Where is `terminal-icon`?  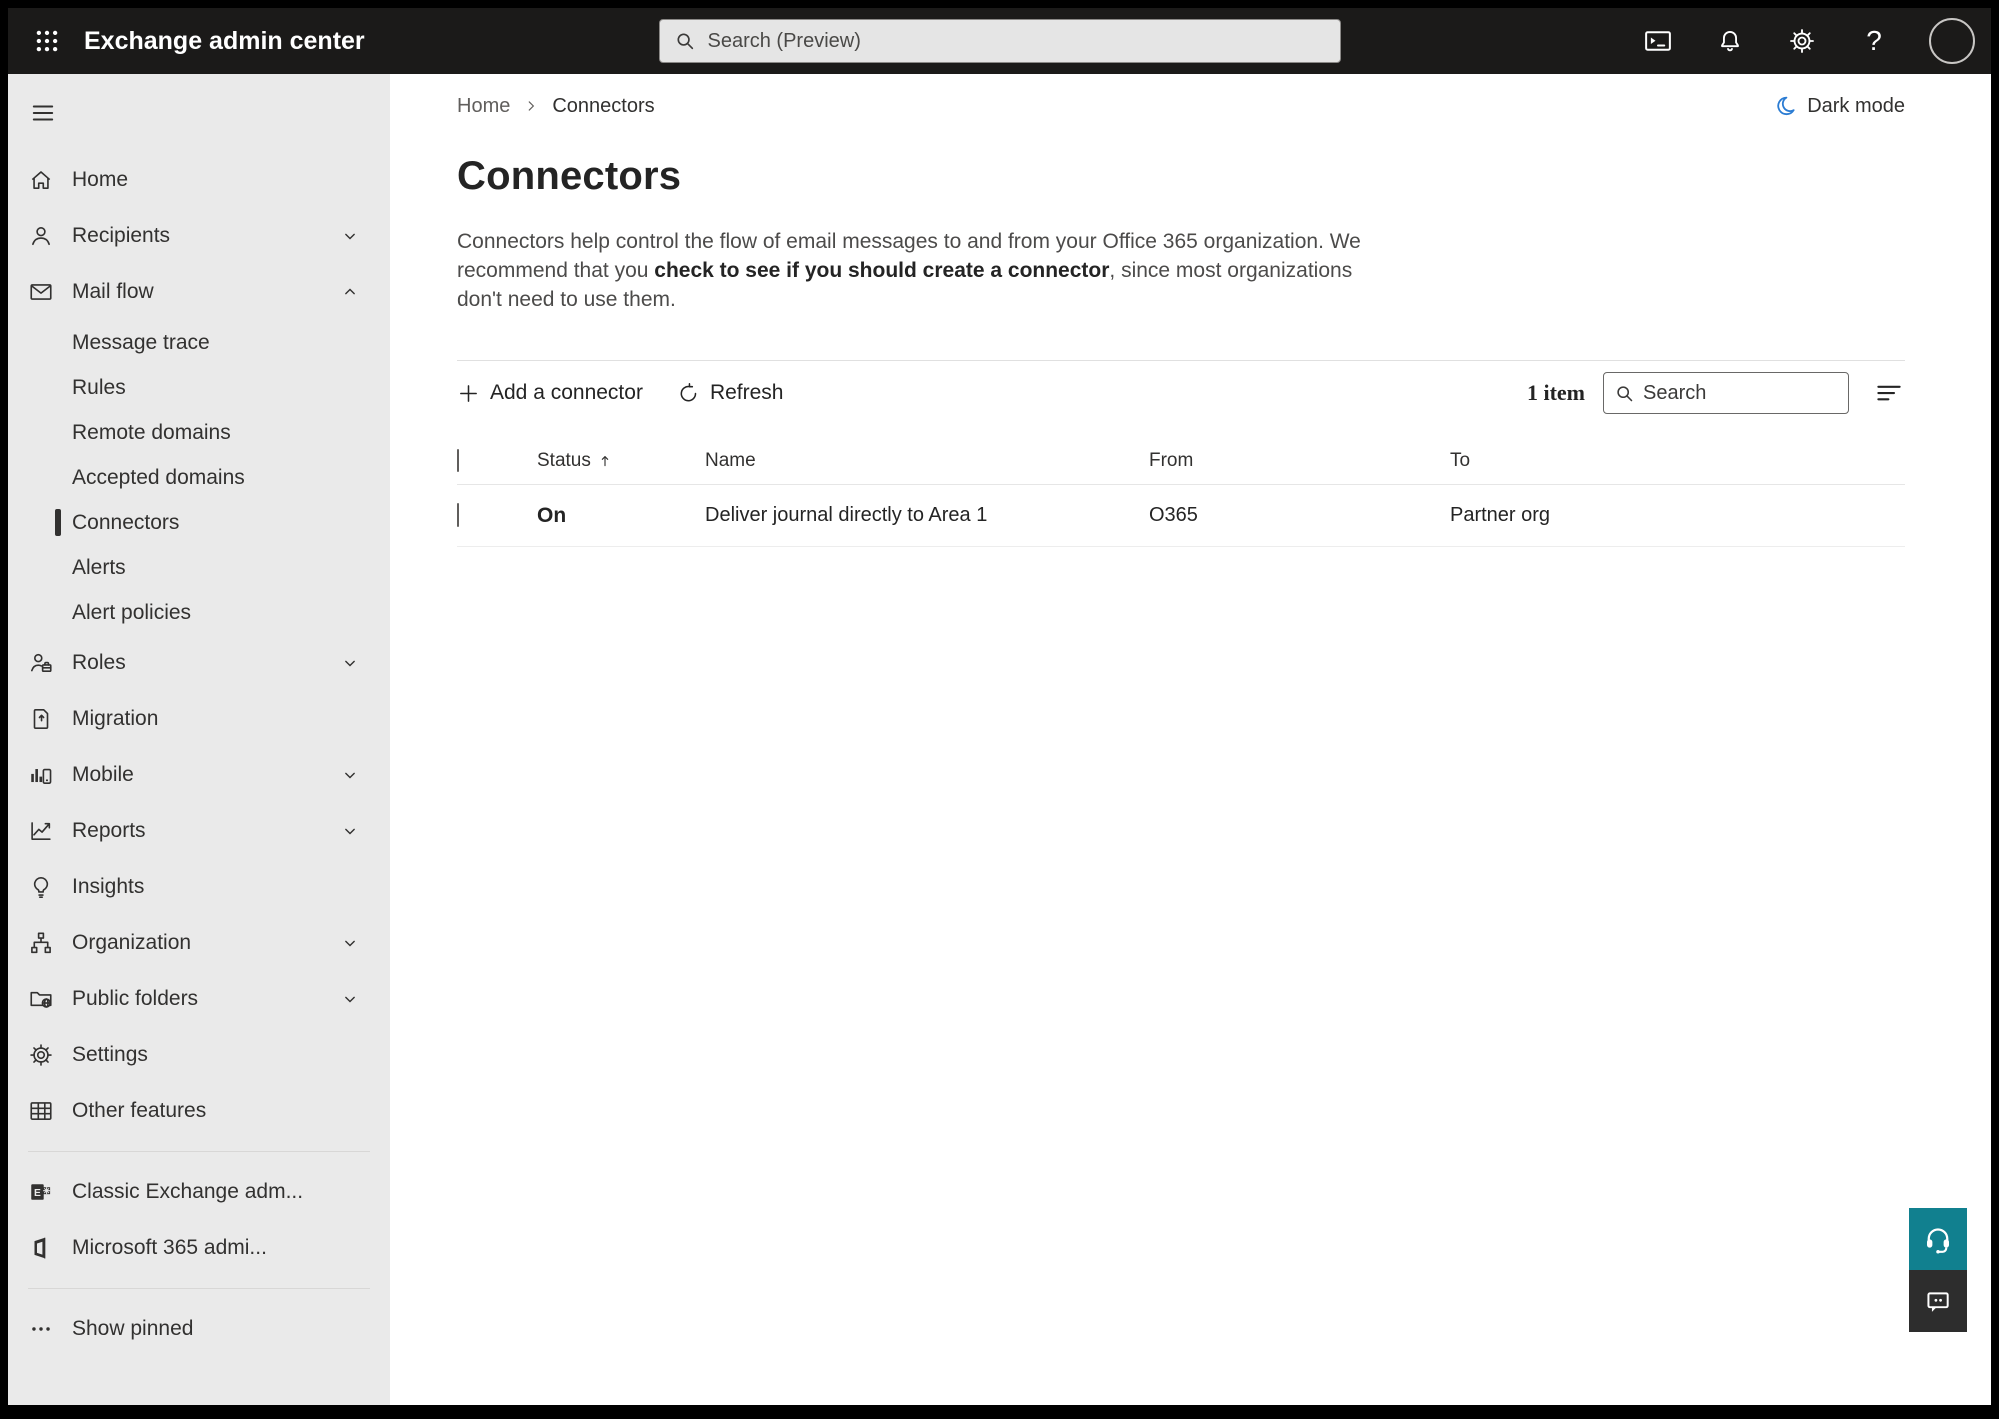 terminal-icon is located at coordinates (1658, 41).